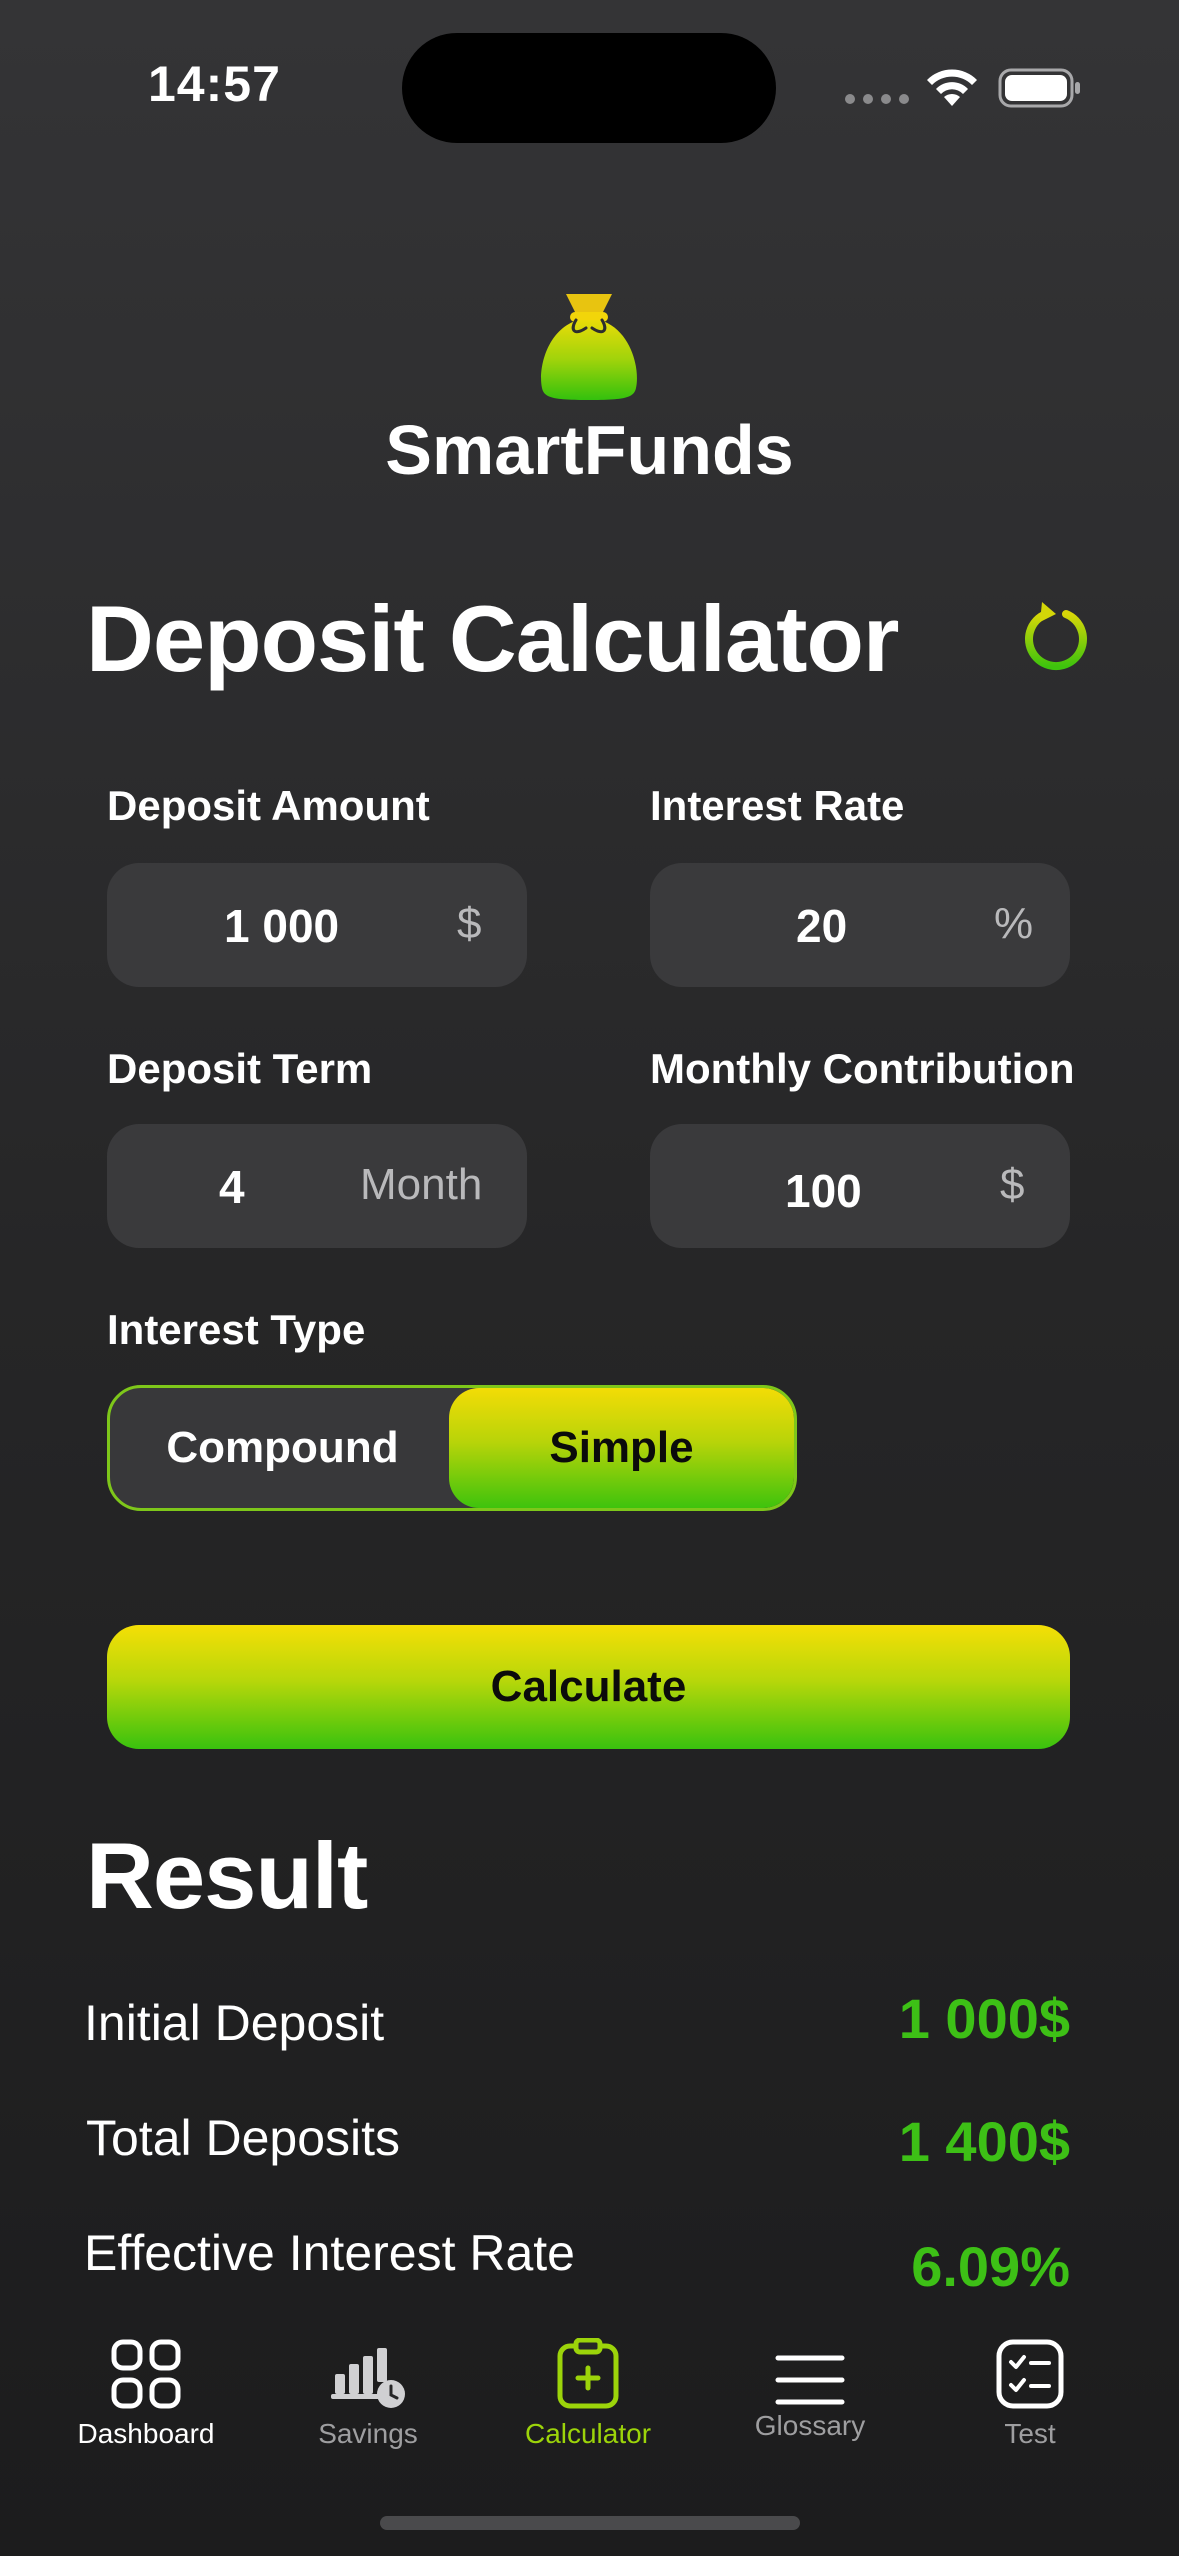 This screenshot has width=1179, height=2556. Describe the element at coordinates (823, 1191) in the screenshot. I see `monthly-contribution-value: 100` at that location.